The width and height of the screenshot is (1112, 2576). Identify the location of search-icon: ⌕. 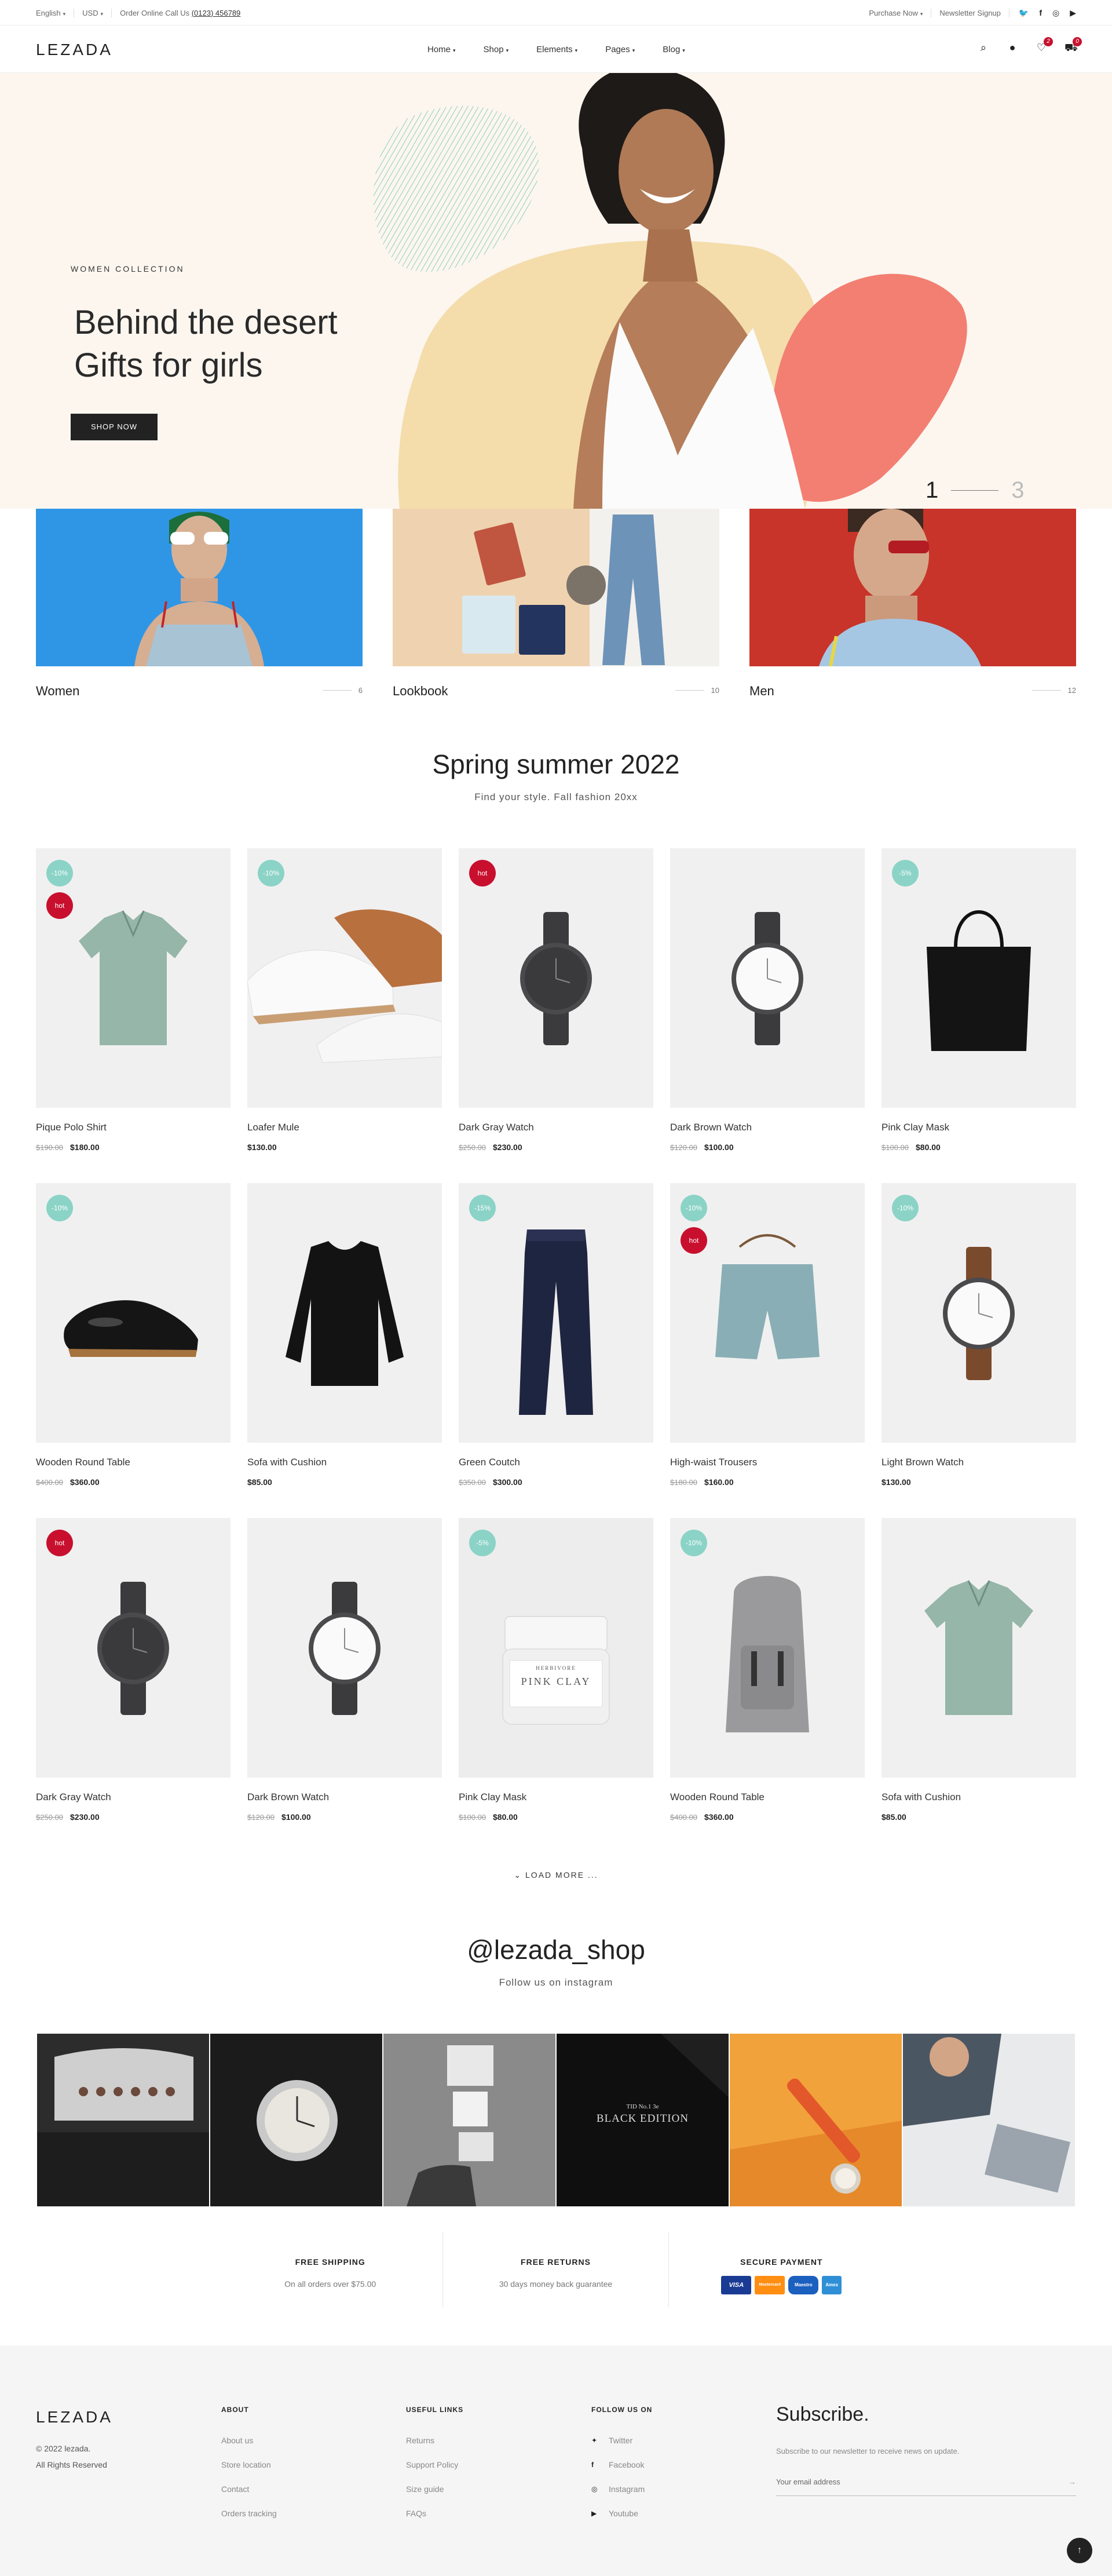
(983, 49).